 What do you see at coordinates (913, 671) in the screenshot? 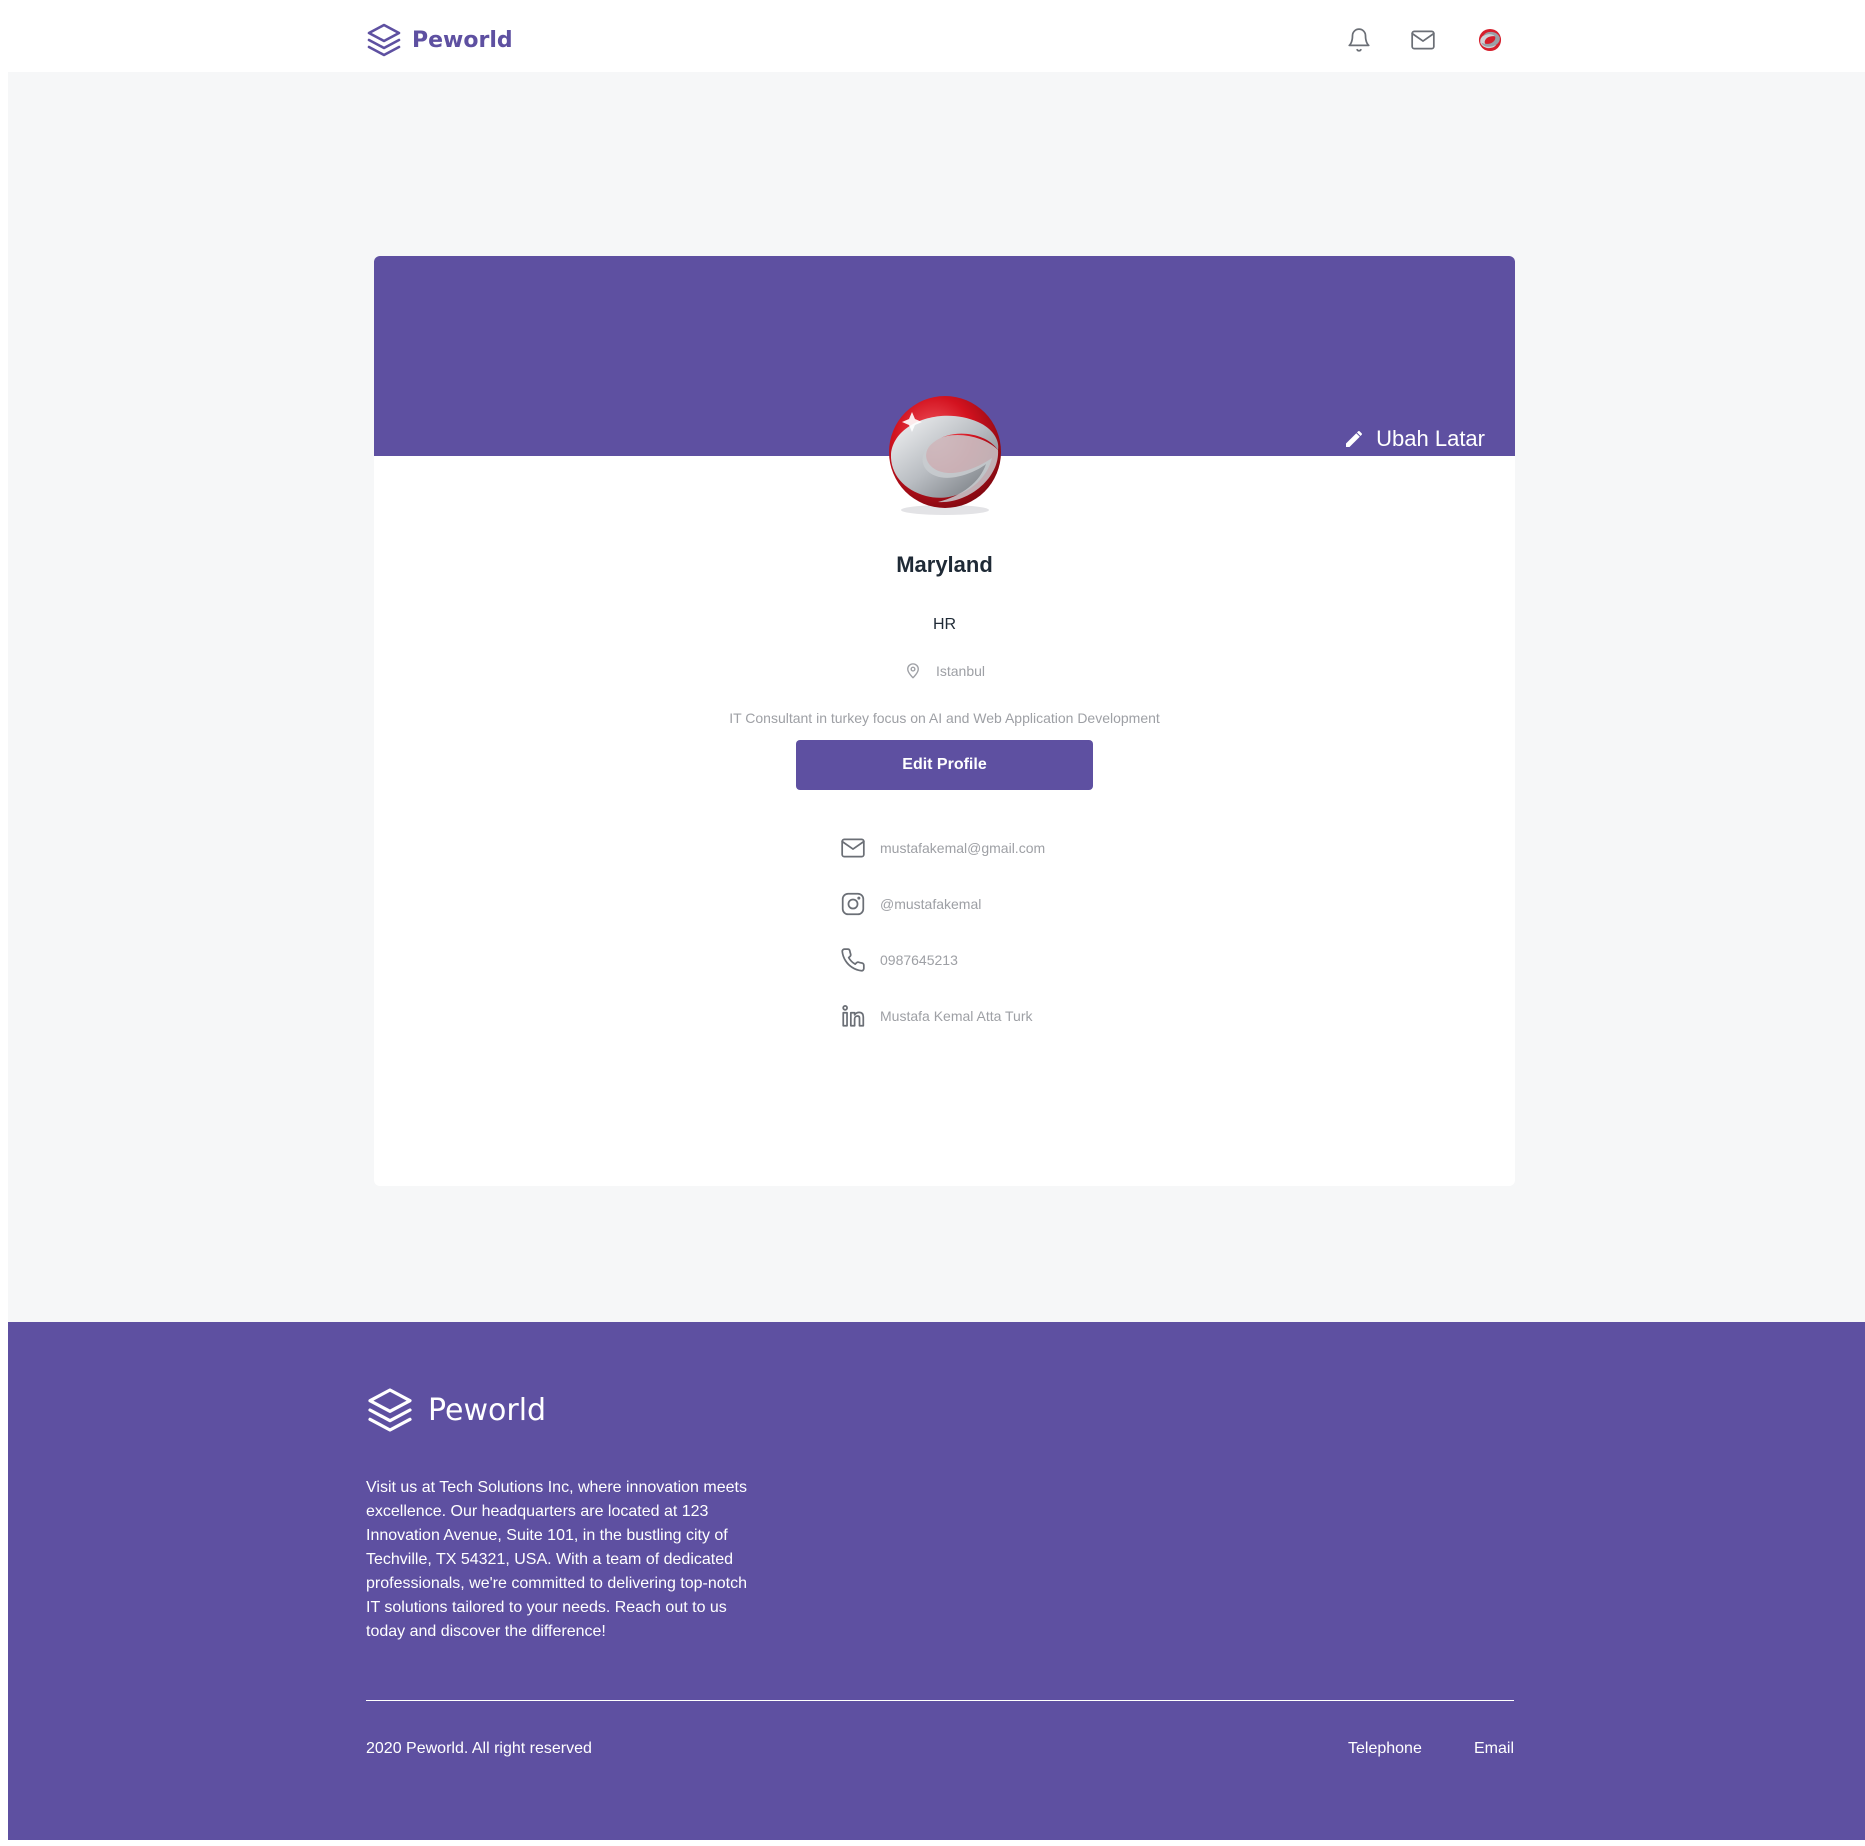
I see `map-pin-icon` at bounding box center [913, 671].